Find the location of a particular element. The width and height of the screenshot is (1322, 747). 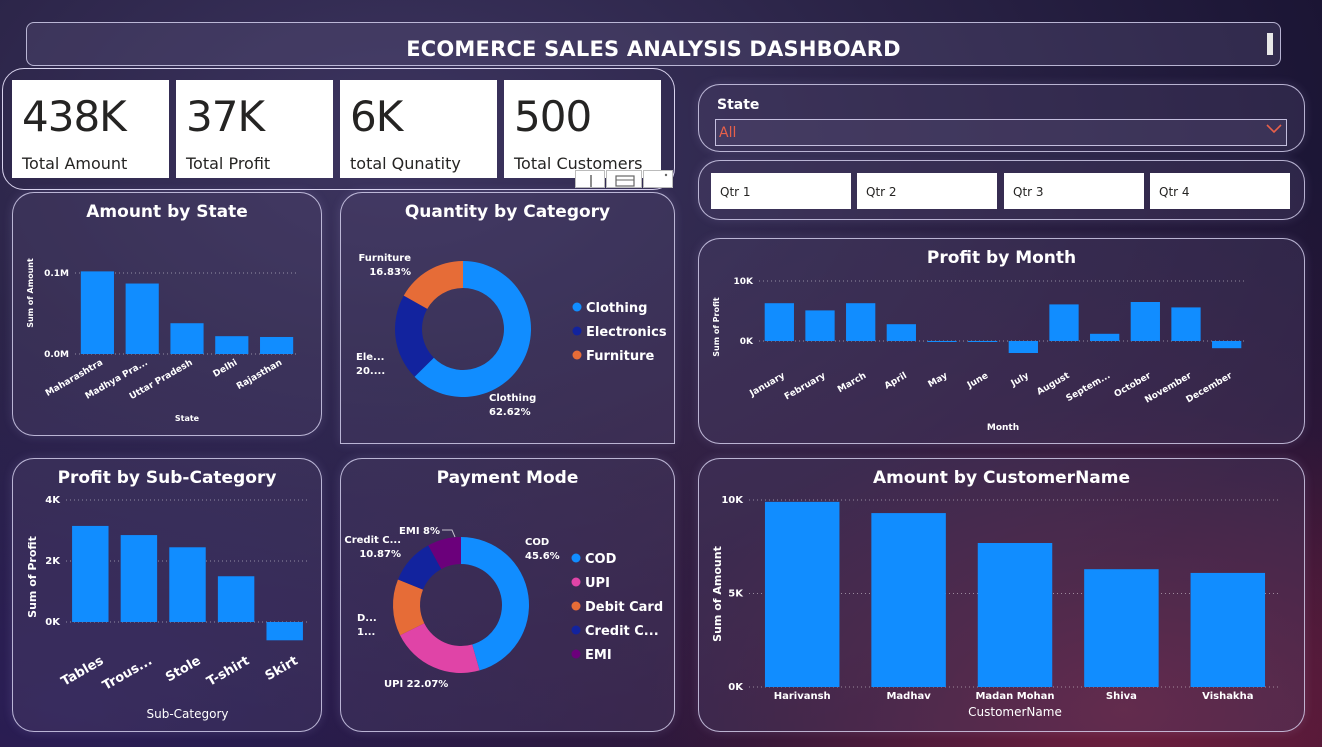

x-tick-label: June is located at coordinates (977, 381).